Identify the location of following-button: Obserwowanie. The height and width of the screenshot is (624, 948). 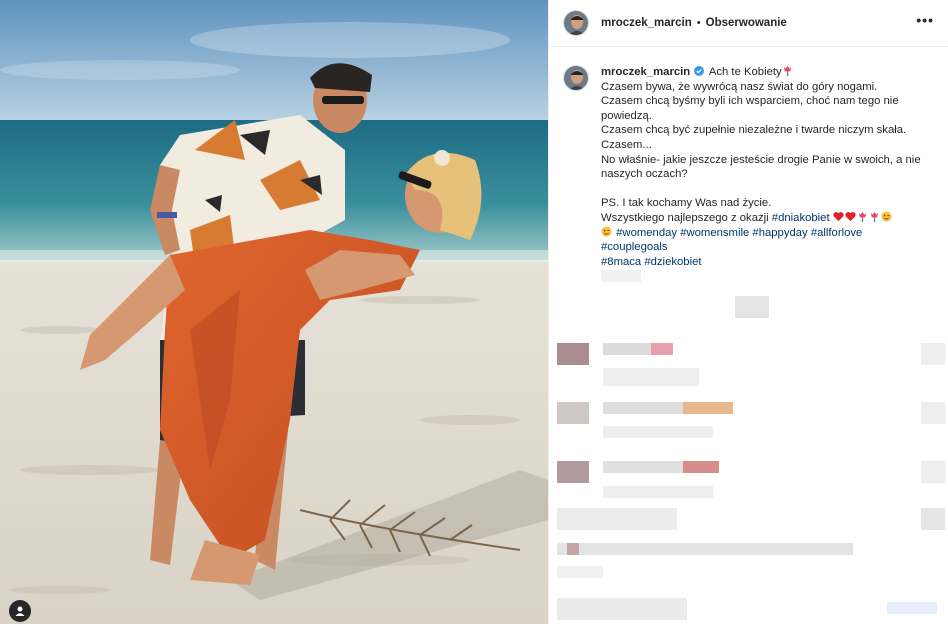
(746, 23).